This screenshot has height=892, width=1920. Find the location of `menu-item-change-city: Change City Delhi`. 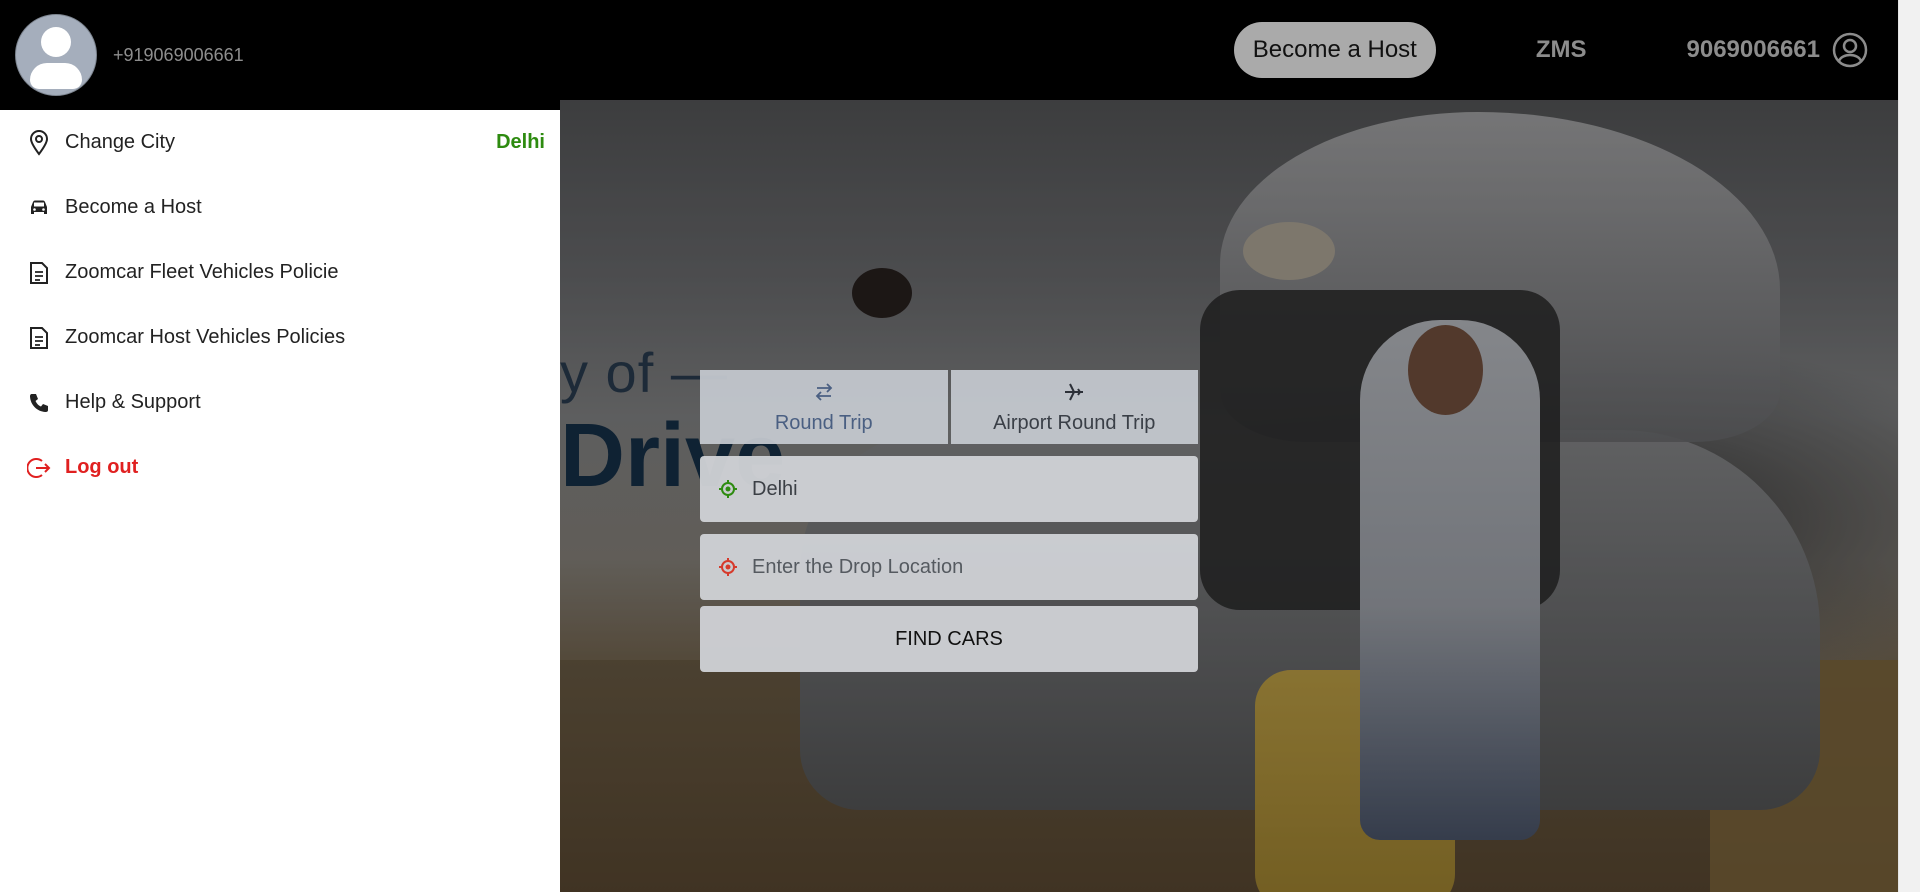

menu-item-change-city: Change City Delhi is located at coordinates (280, 142).